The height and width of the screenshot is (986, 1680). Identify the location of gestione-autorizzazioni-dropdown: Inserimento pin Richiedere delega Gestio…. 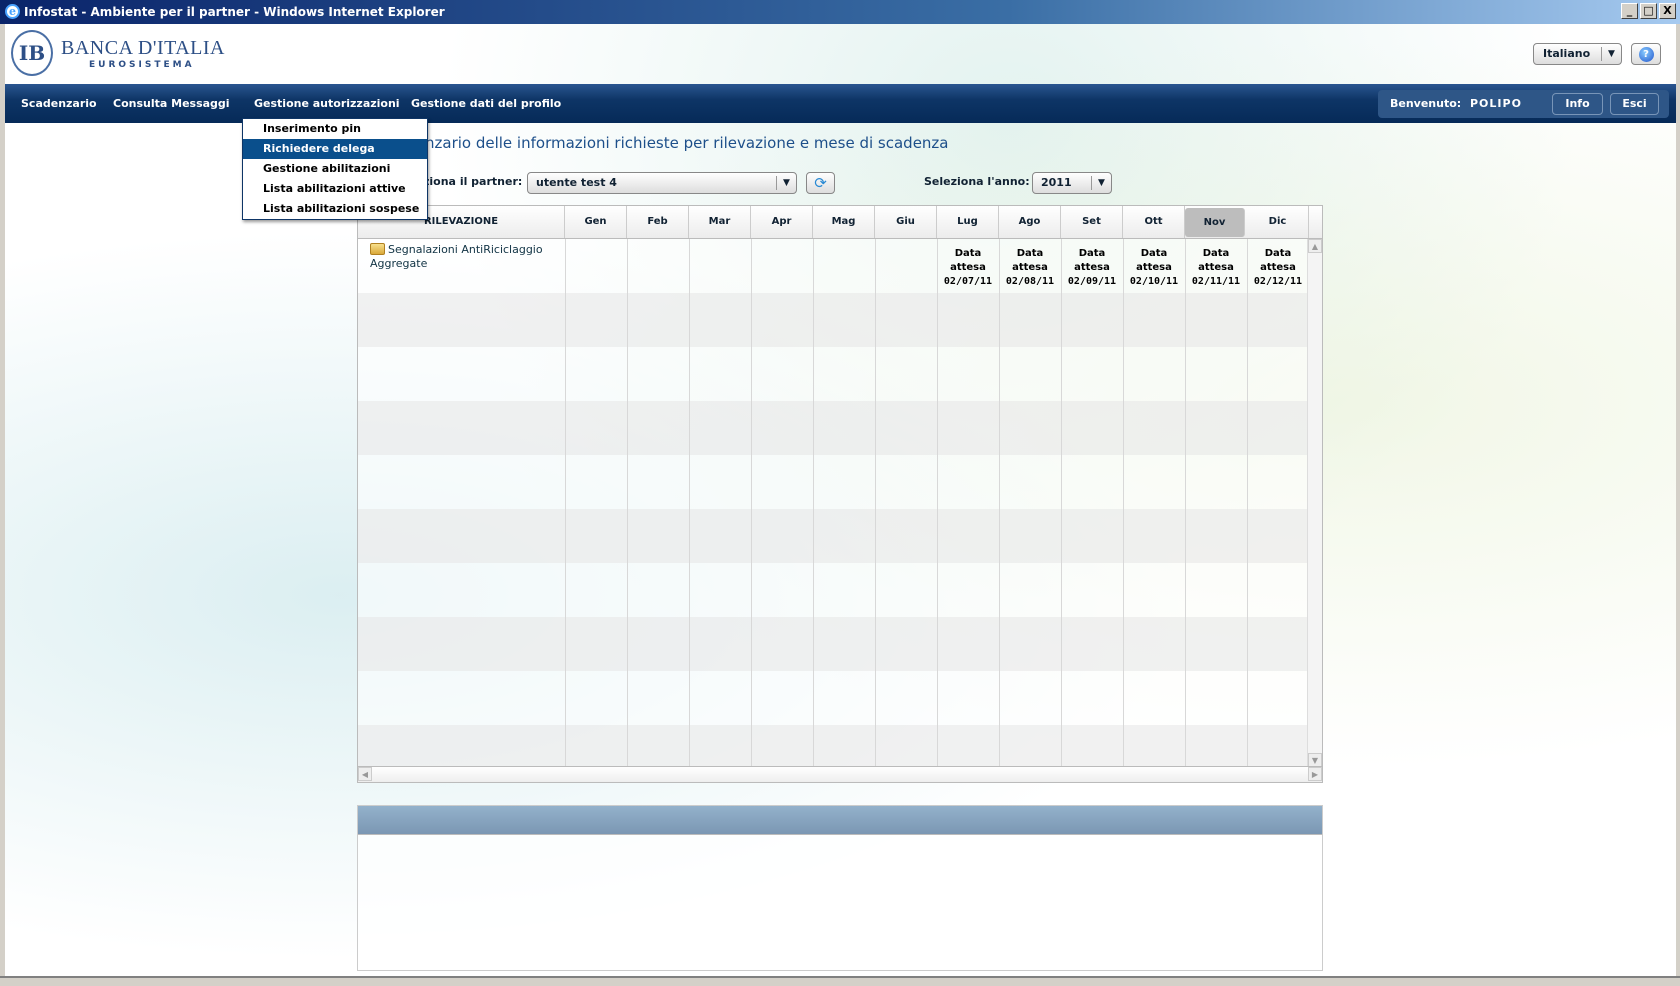
(335, 169).